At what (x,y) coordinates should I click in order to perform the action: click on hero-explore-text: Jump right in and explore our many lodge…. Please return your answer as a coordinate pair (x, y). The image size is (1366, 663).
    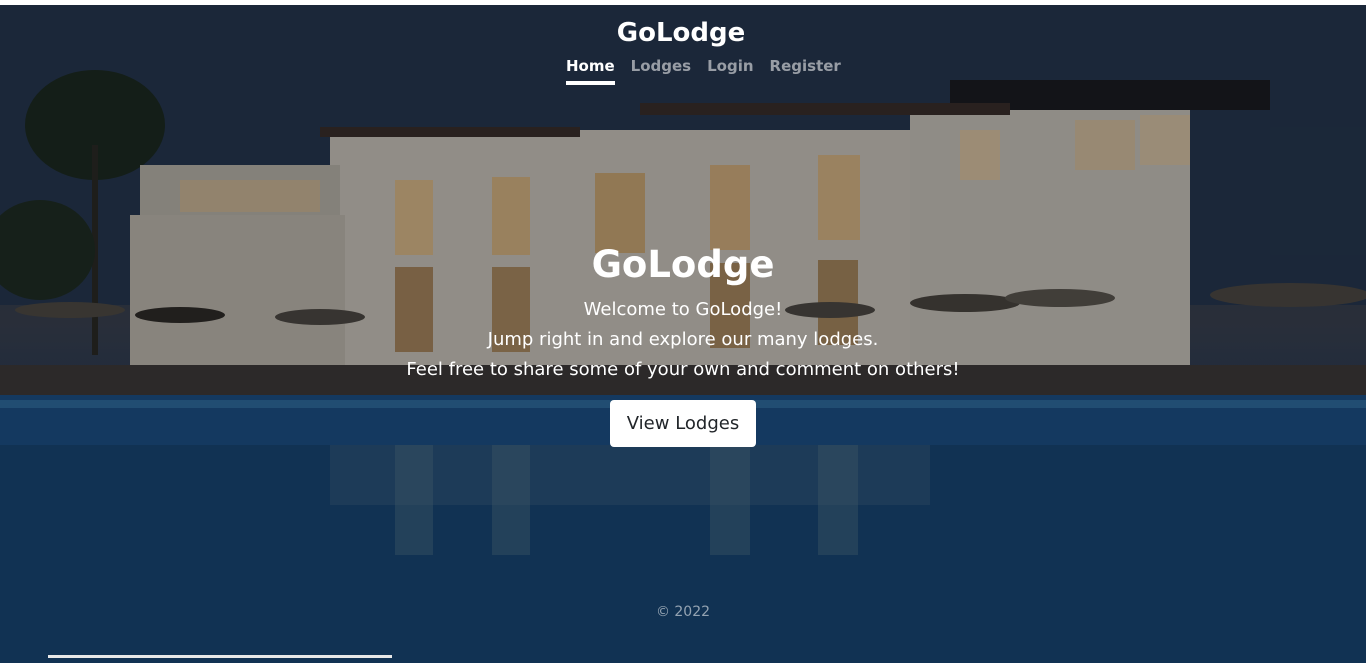
    Looking at the image, I should click on (683, 339).